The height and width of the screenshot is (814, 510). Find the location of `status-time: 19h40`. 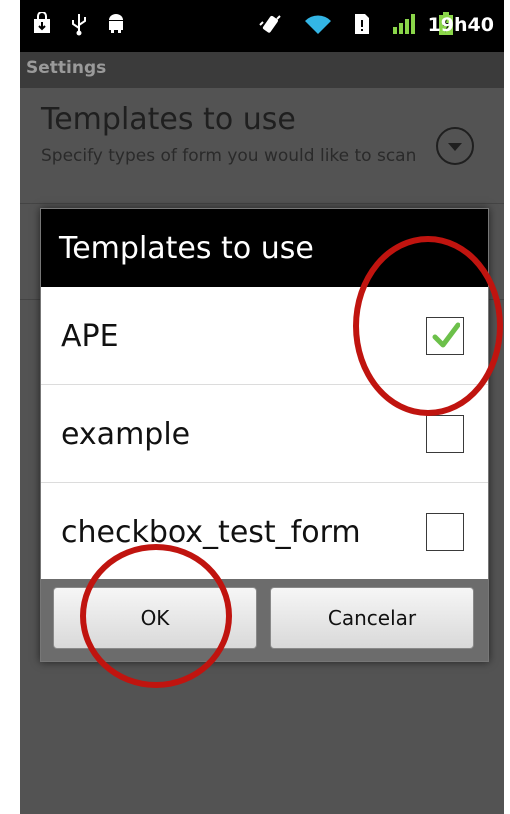

status-time: 19h40 is located at coordinates (460, 25).